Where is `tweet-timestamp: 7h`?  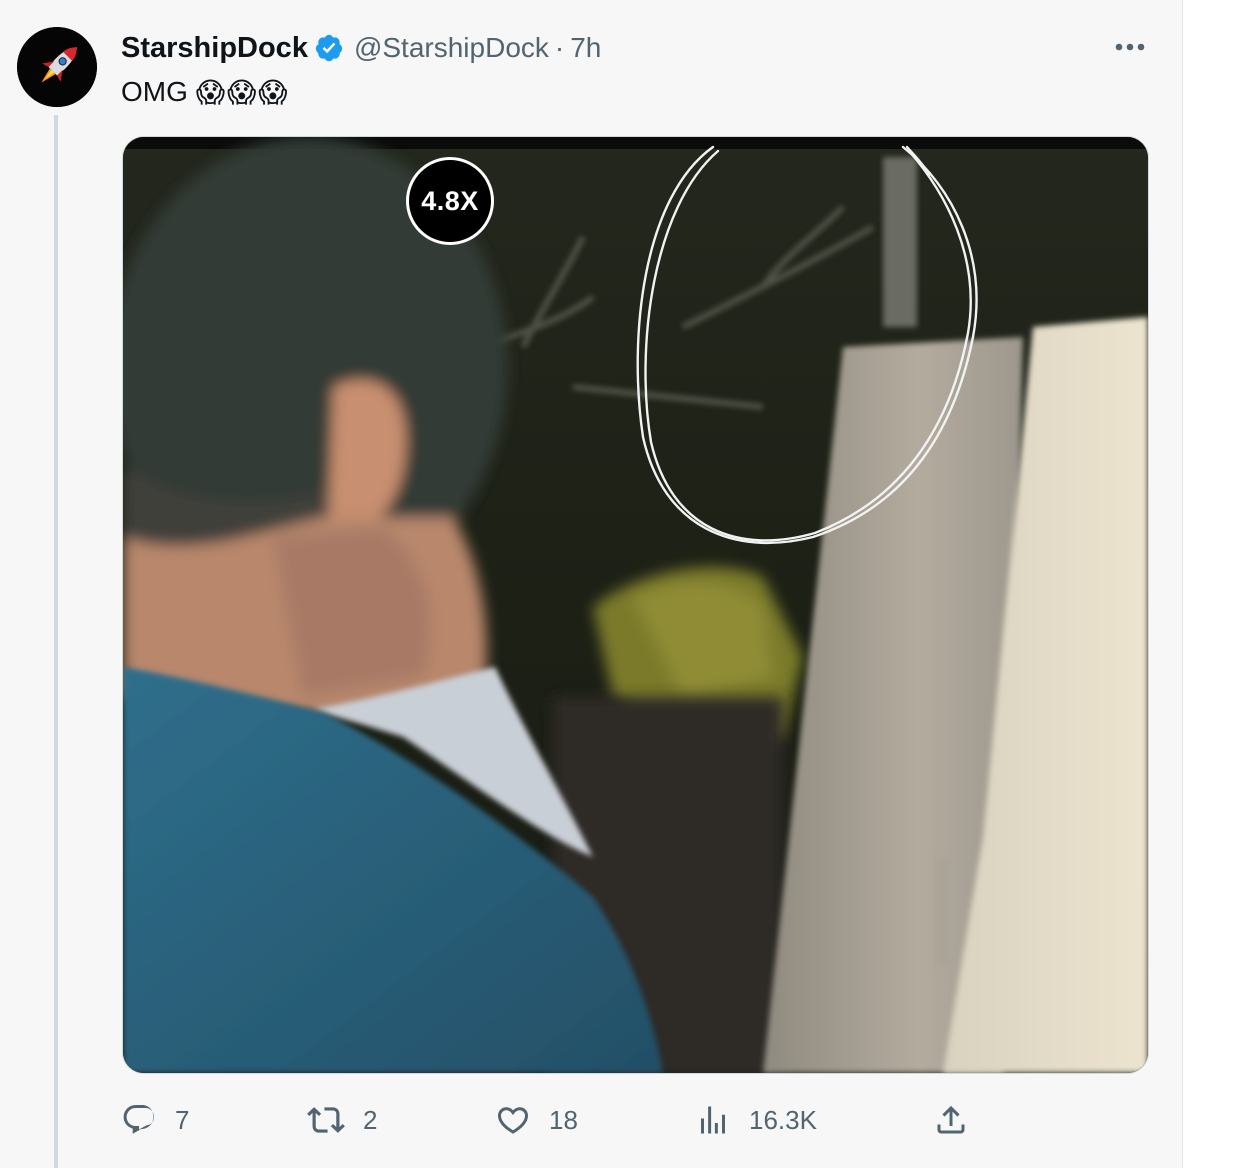 tweet-timestamp: 7h is located at coordinates (585, 48).